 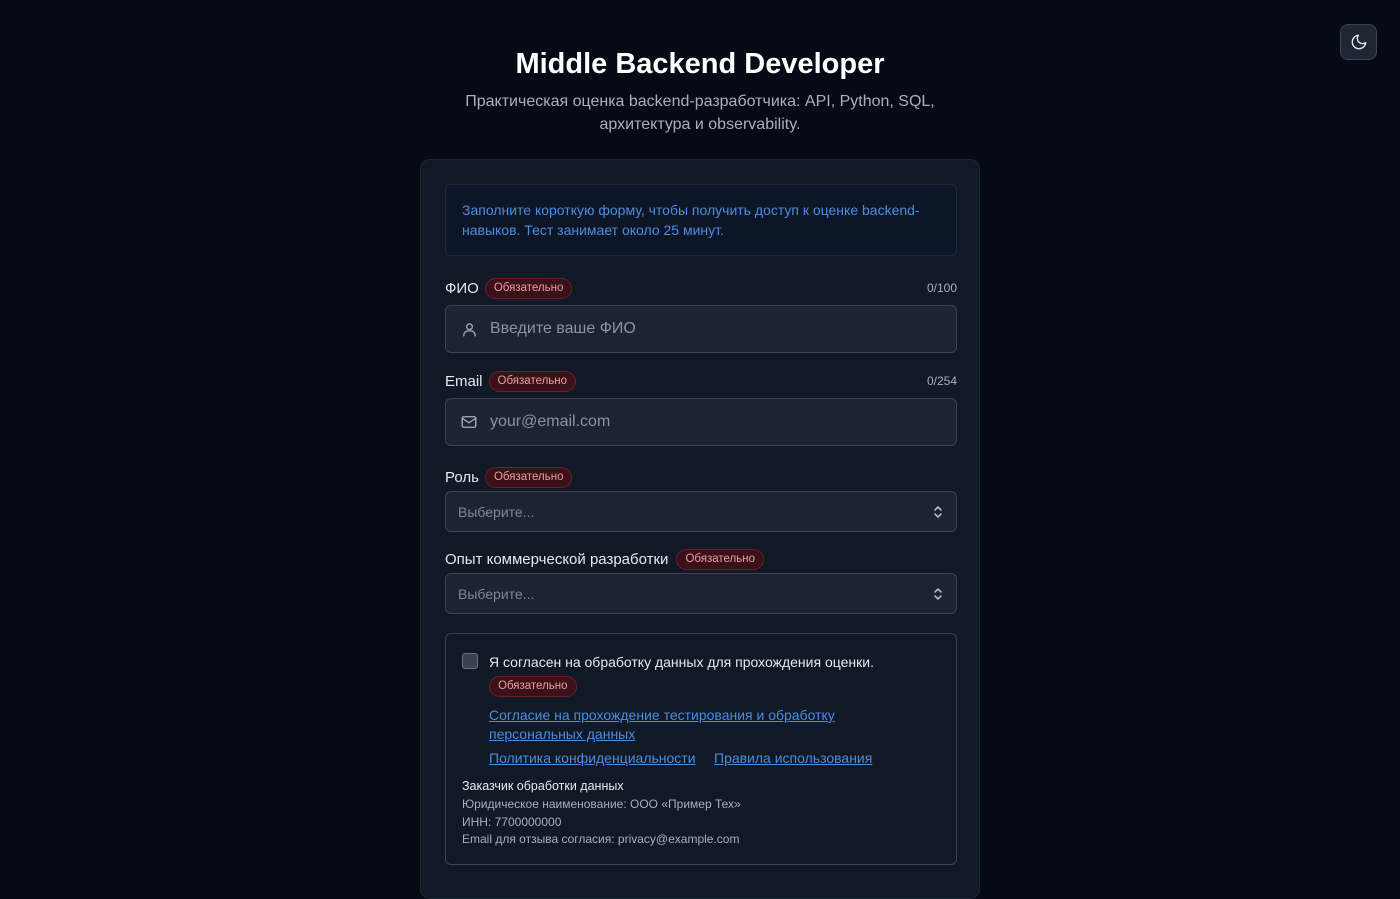 What do you see at coordinates (701, 288) in the screenshot?
I see `full-name-label-row: ФИО Обязательно 0/100` at bounding box center [701, 288].